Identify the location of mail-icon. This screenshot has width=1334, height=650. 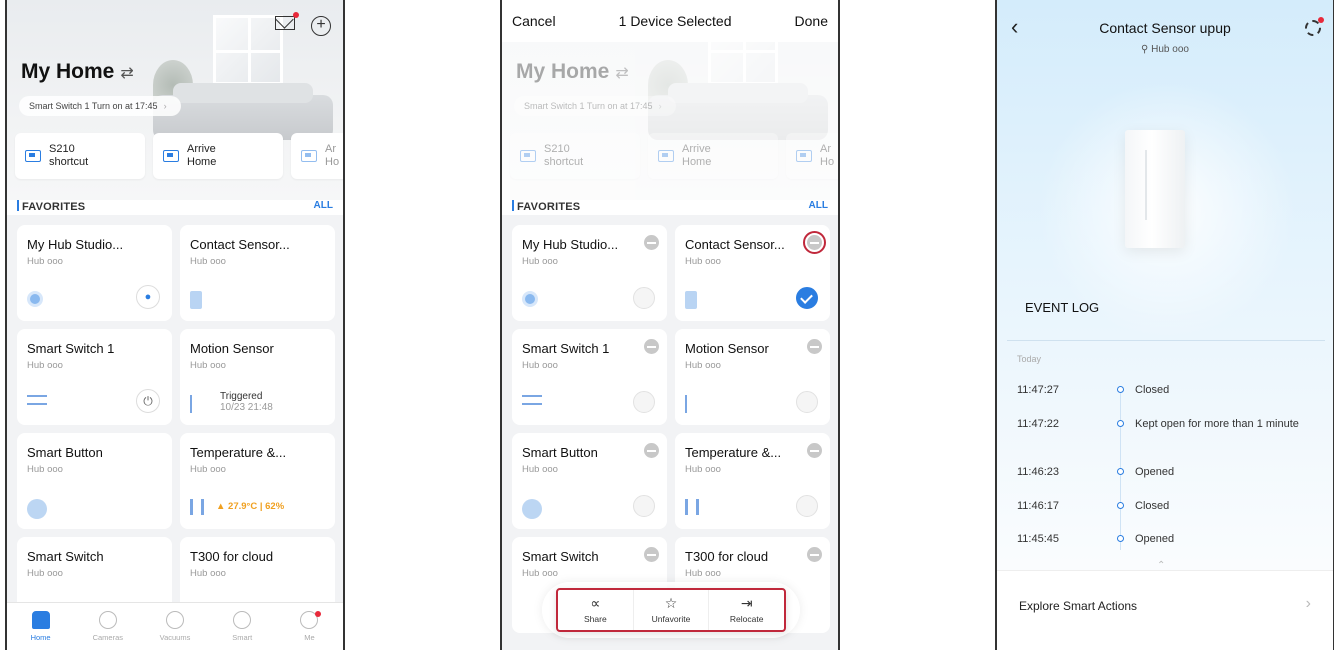
(285, 23).